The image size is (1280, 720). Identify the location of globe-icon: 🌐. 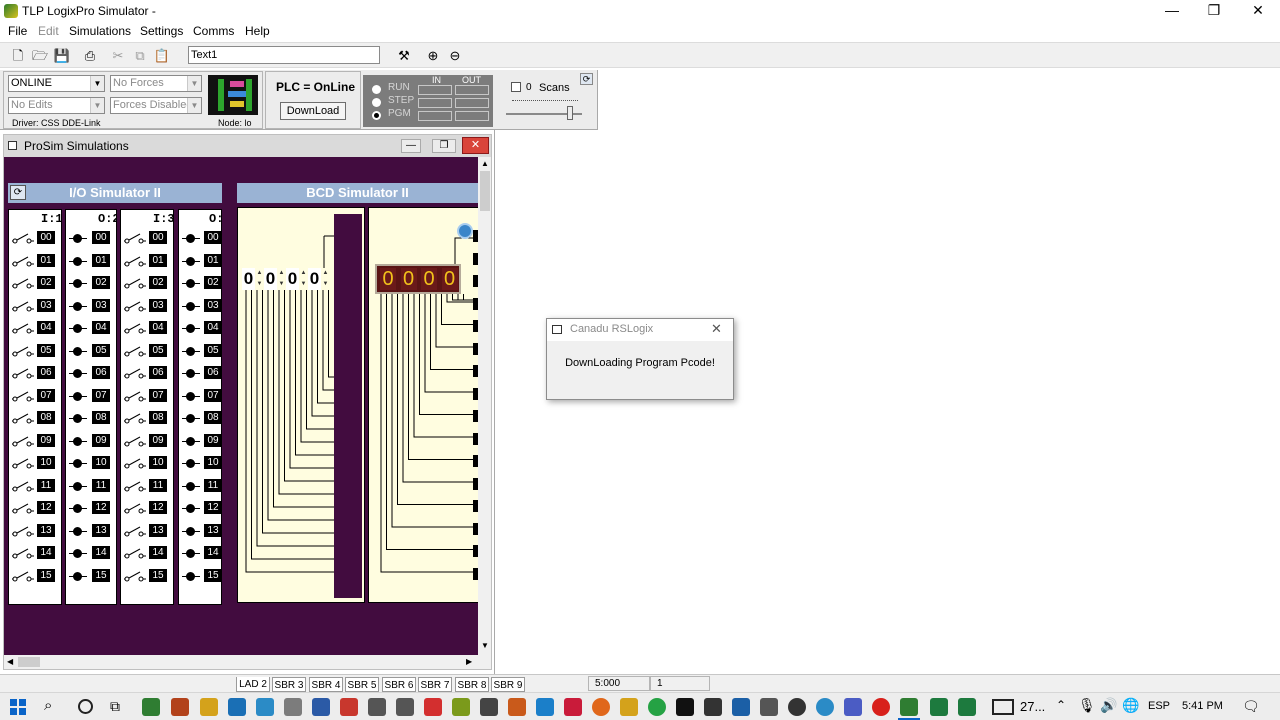
(1130, 705).